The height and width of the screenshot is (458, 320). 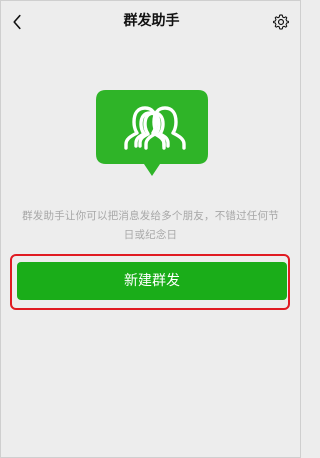 I want to click on group-chat-users-icon, so click(x=152, y=133).